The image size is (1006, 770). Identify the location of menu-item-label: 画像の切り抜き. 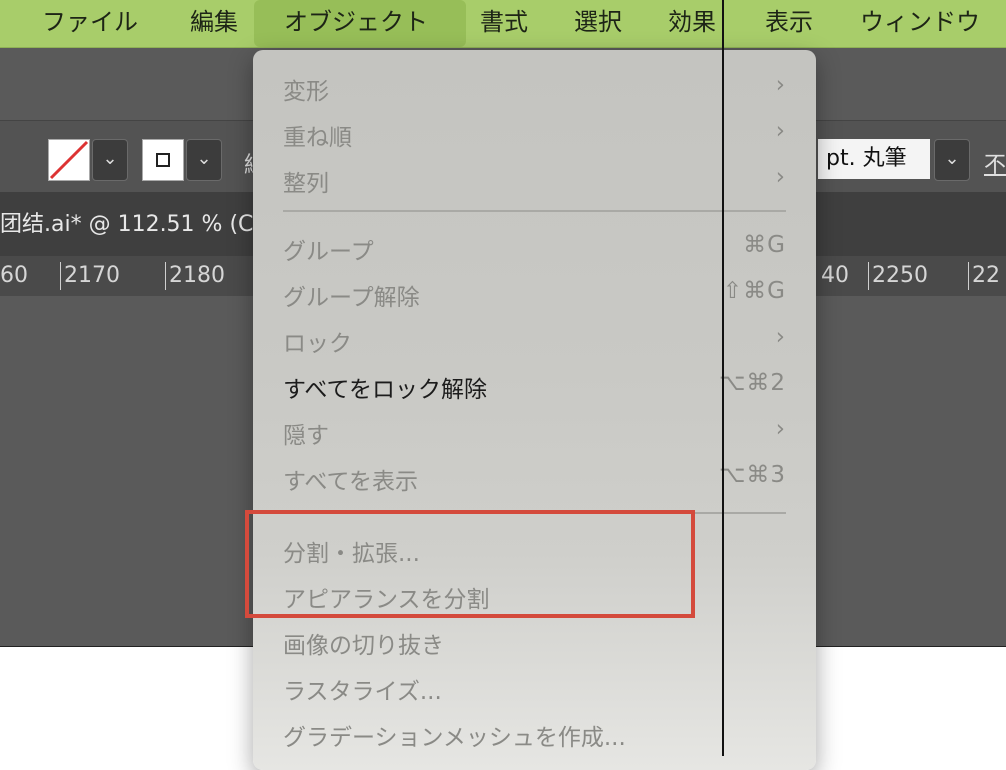
(363, 646).